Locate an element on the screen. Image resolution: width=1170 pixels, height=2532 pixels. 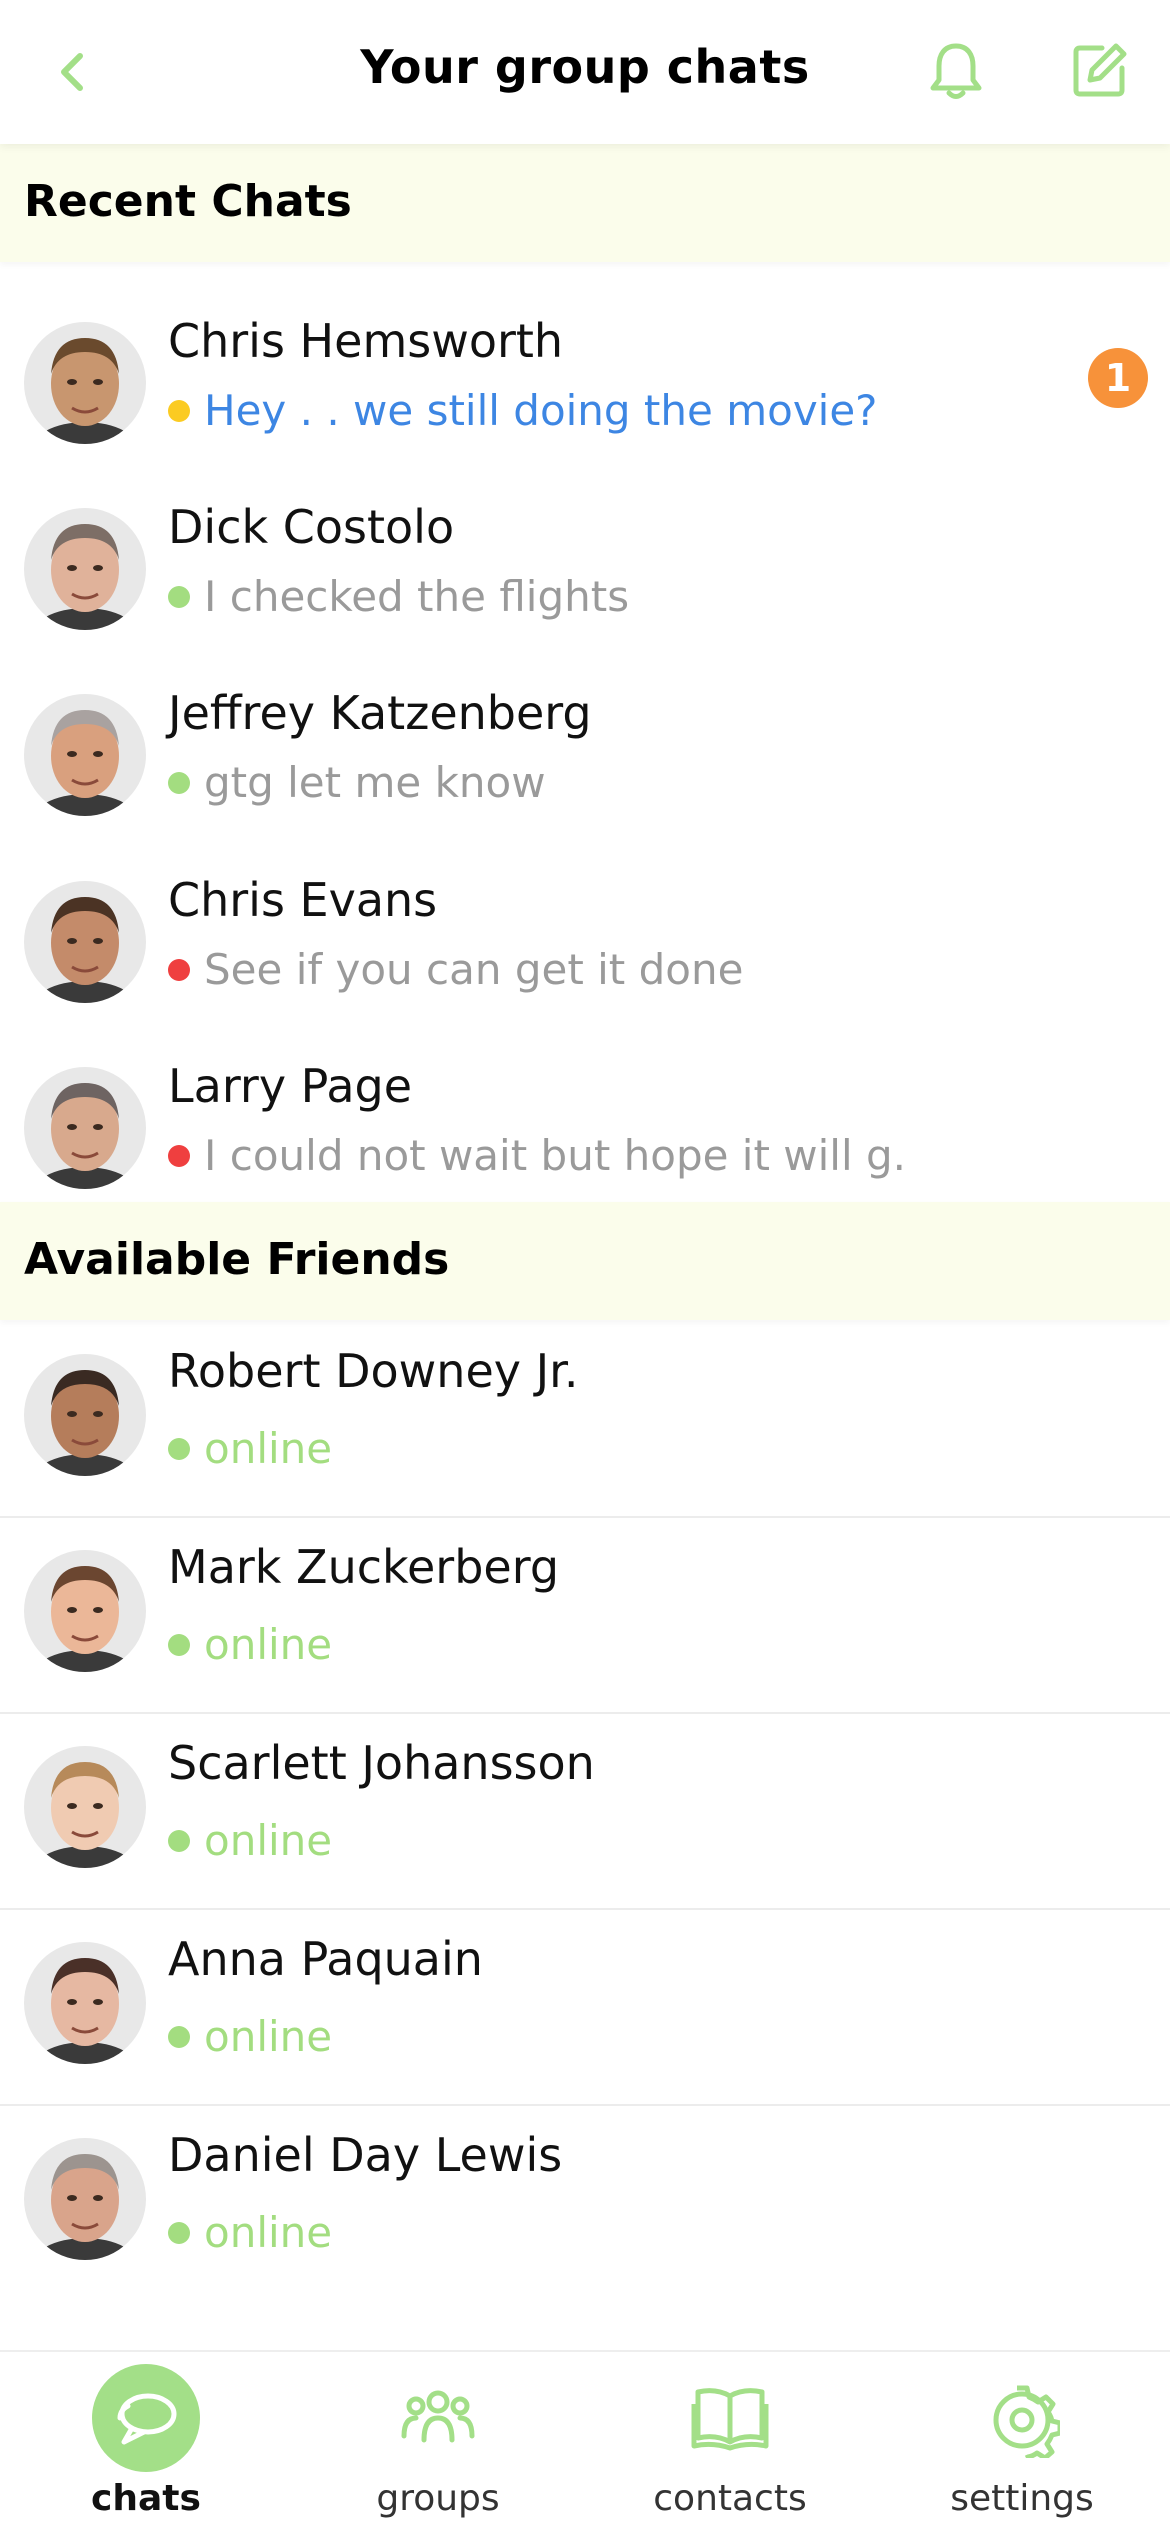
tab-settings: settings is located at coordinates (1022, 2442).